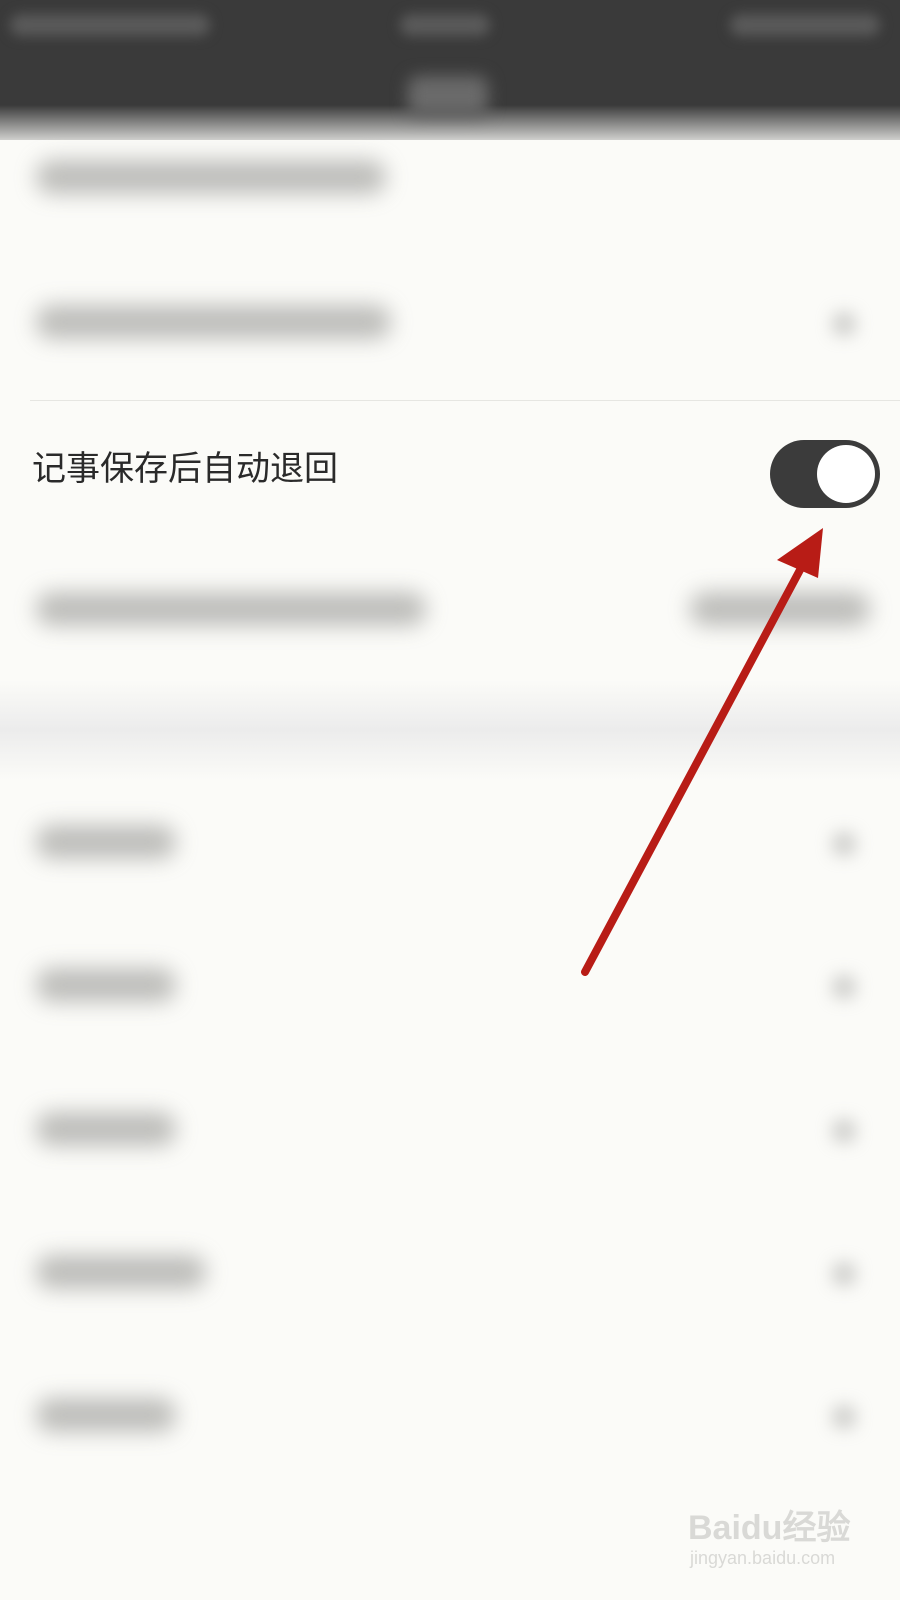 This screenshot has height=1600, width=900. I want to click on annotation-arrow, so click(702, 752).